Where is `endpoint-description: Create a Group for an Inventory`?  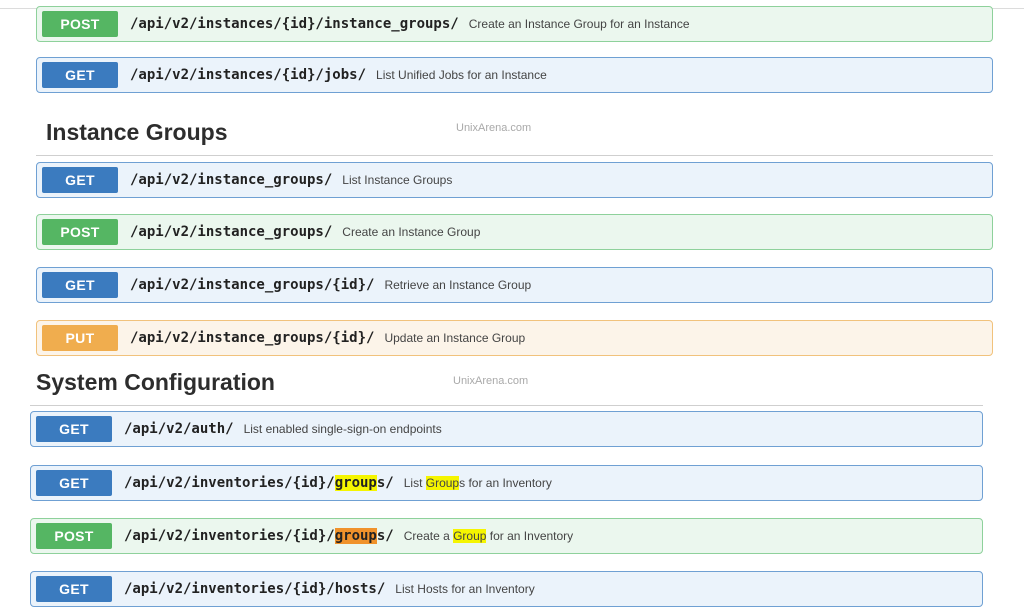 endpoint-description: Create a Group for an Inventory is located at coordinates (488, 536).